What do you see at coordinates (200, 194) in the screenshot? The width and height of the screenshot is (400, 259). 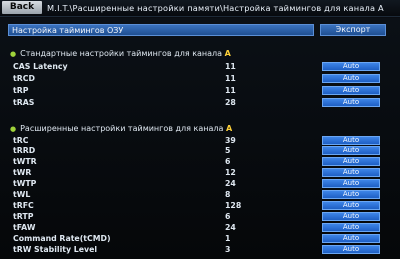 I see `timing-row-twl: tWL 8 Auto` at bounding box center [200, 194].